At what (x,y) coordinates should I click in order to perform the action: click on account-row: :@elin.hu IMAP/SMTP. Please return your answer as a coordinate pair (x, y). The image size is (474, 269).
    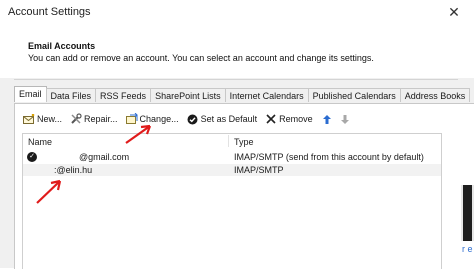
    Looking at the image, I should click on (232, 170).